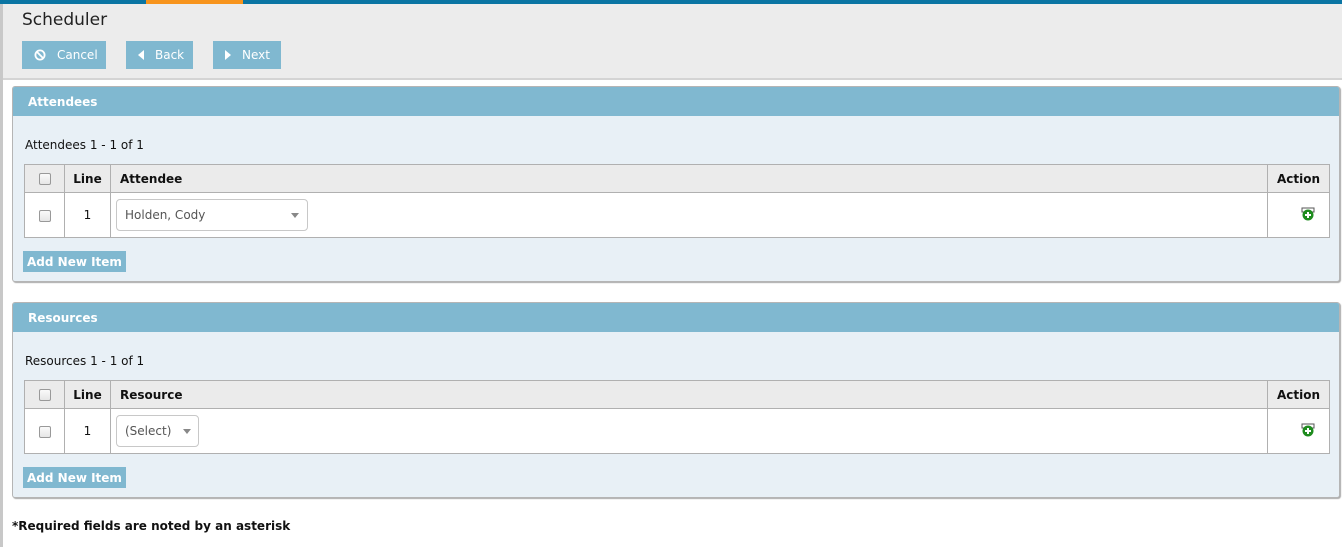 The height and width of the screenshot is (547, 1342). I want to click on next-button-label: Next, so click(256, 55).